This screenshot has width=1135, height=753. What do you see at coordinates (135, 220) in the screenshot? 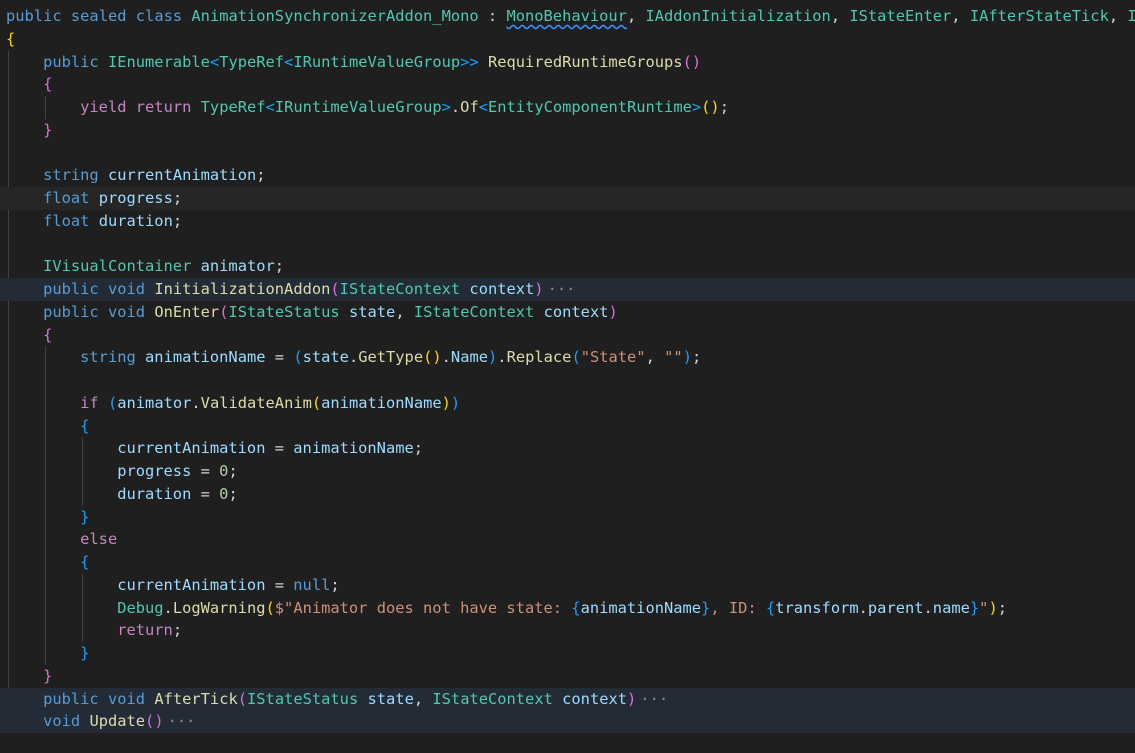
I see `code-token: duration` at bounding box center [135, 220].